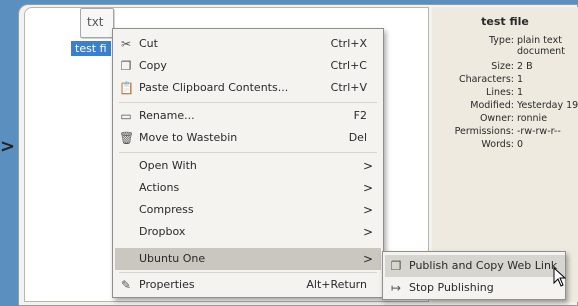  I want to click on menu-item-open-with: Open With >, so click(248, 166).